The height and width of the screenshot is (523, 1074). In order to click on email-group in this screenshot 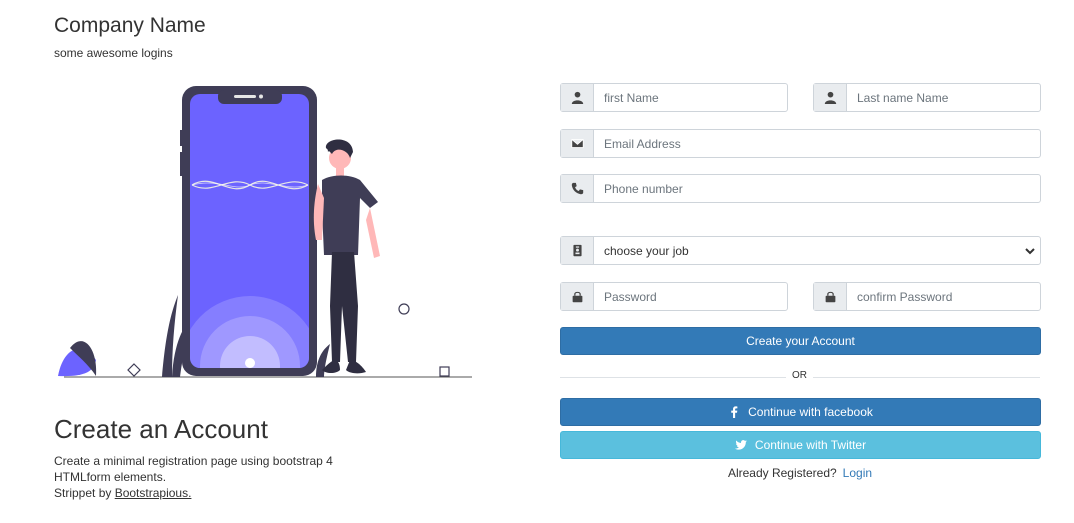, I will do `click(800, 143)`.